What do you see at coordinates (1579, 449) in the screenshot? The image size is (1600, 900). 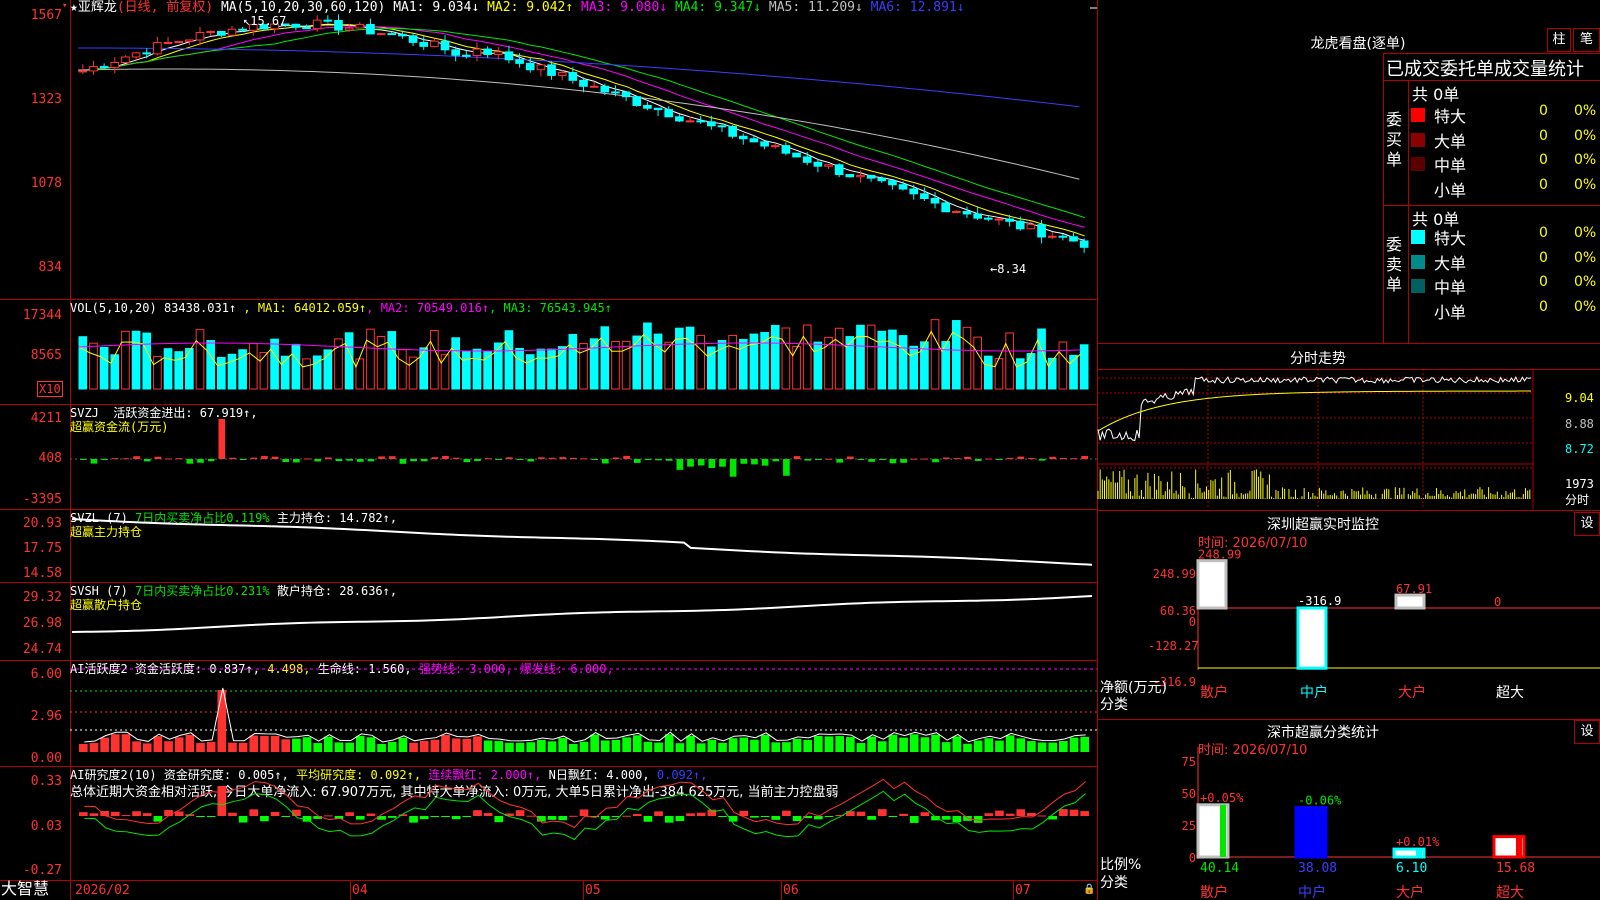 I see `intraday-tick: 8.72` at bounding box center [1579, 449].